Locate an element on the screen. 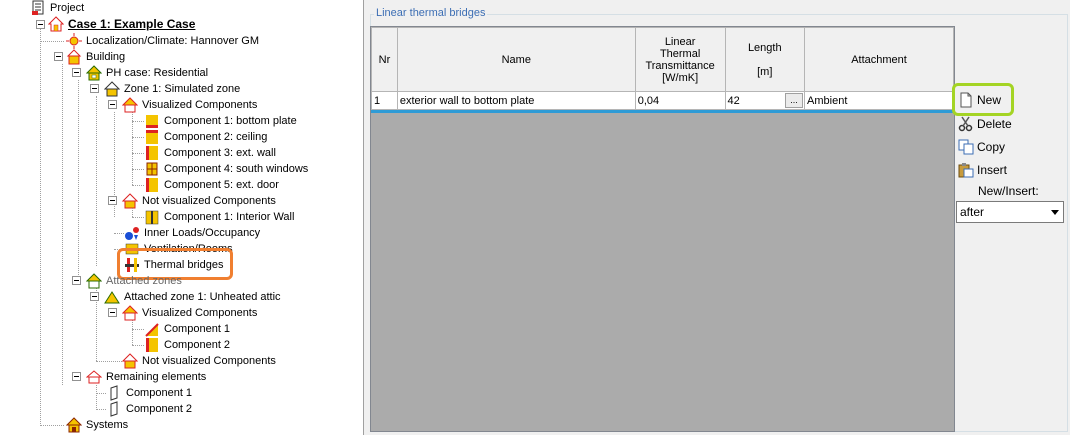  tree-item-az-component1: Component 1 is located at coordinates (188, 329).